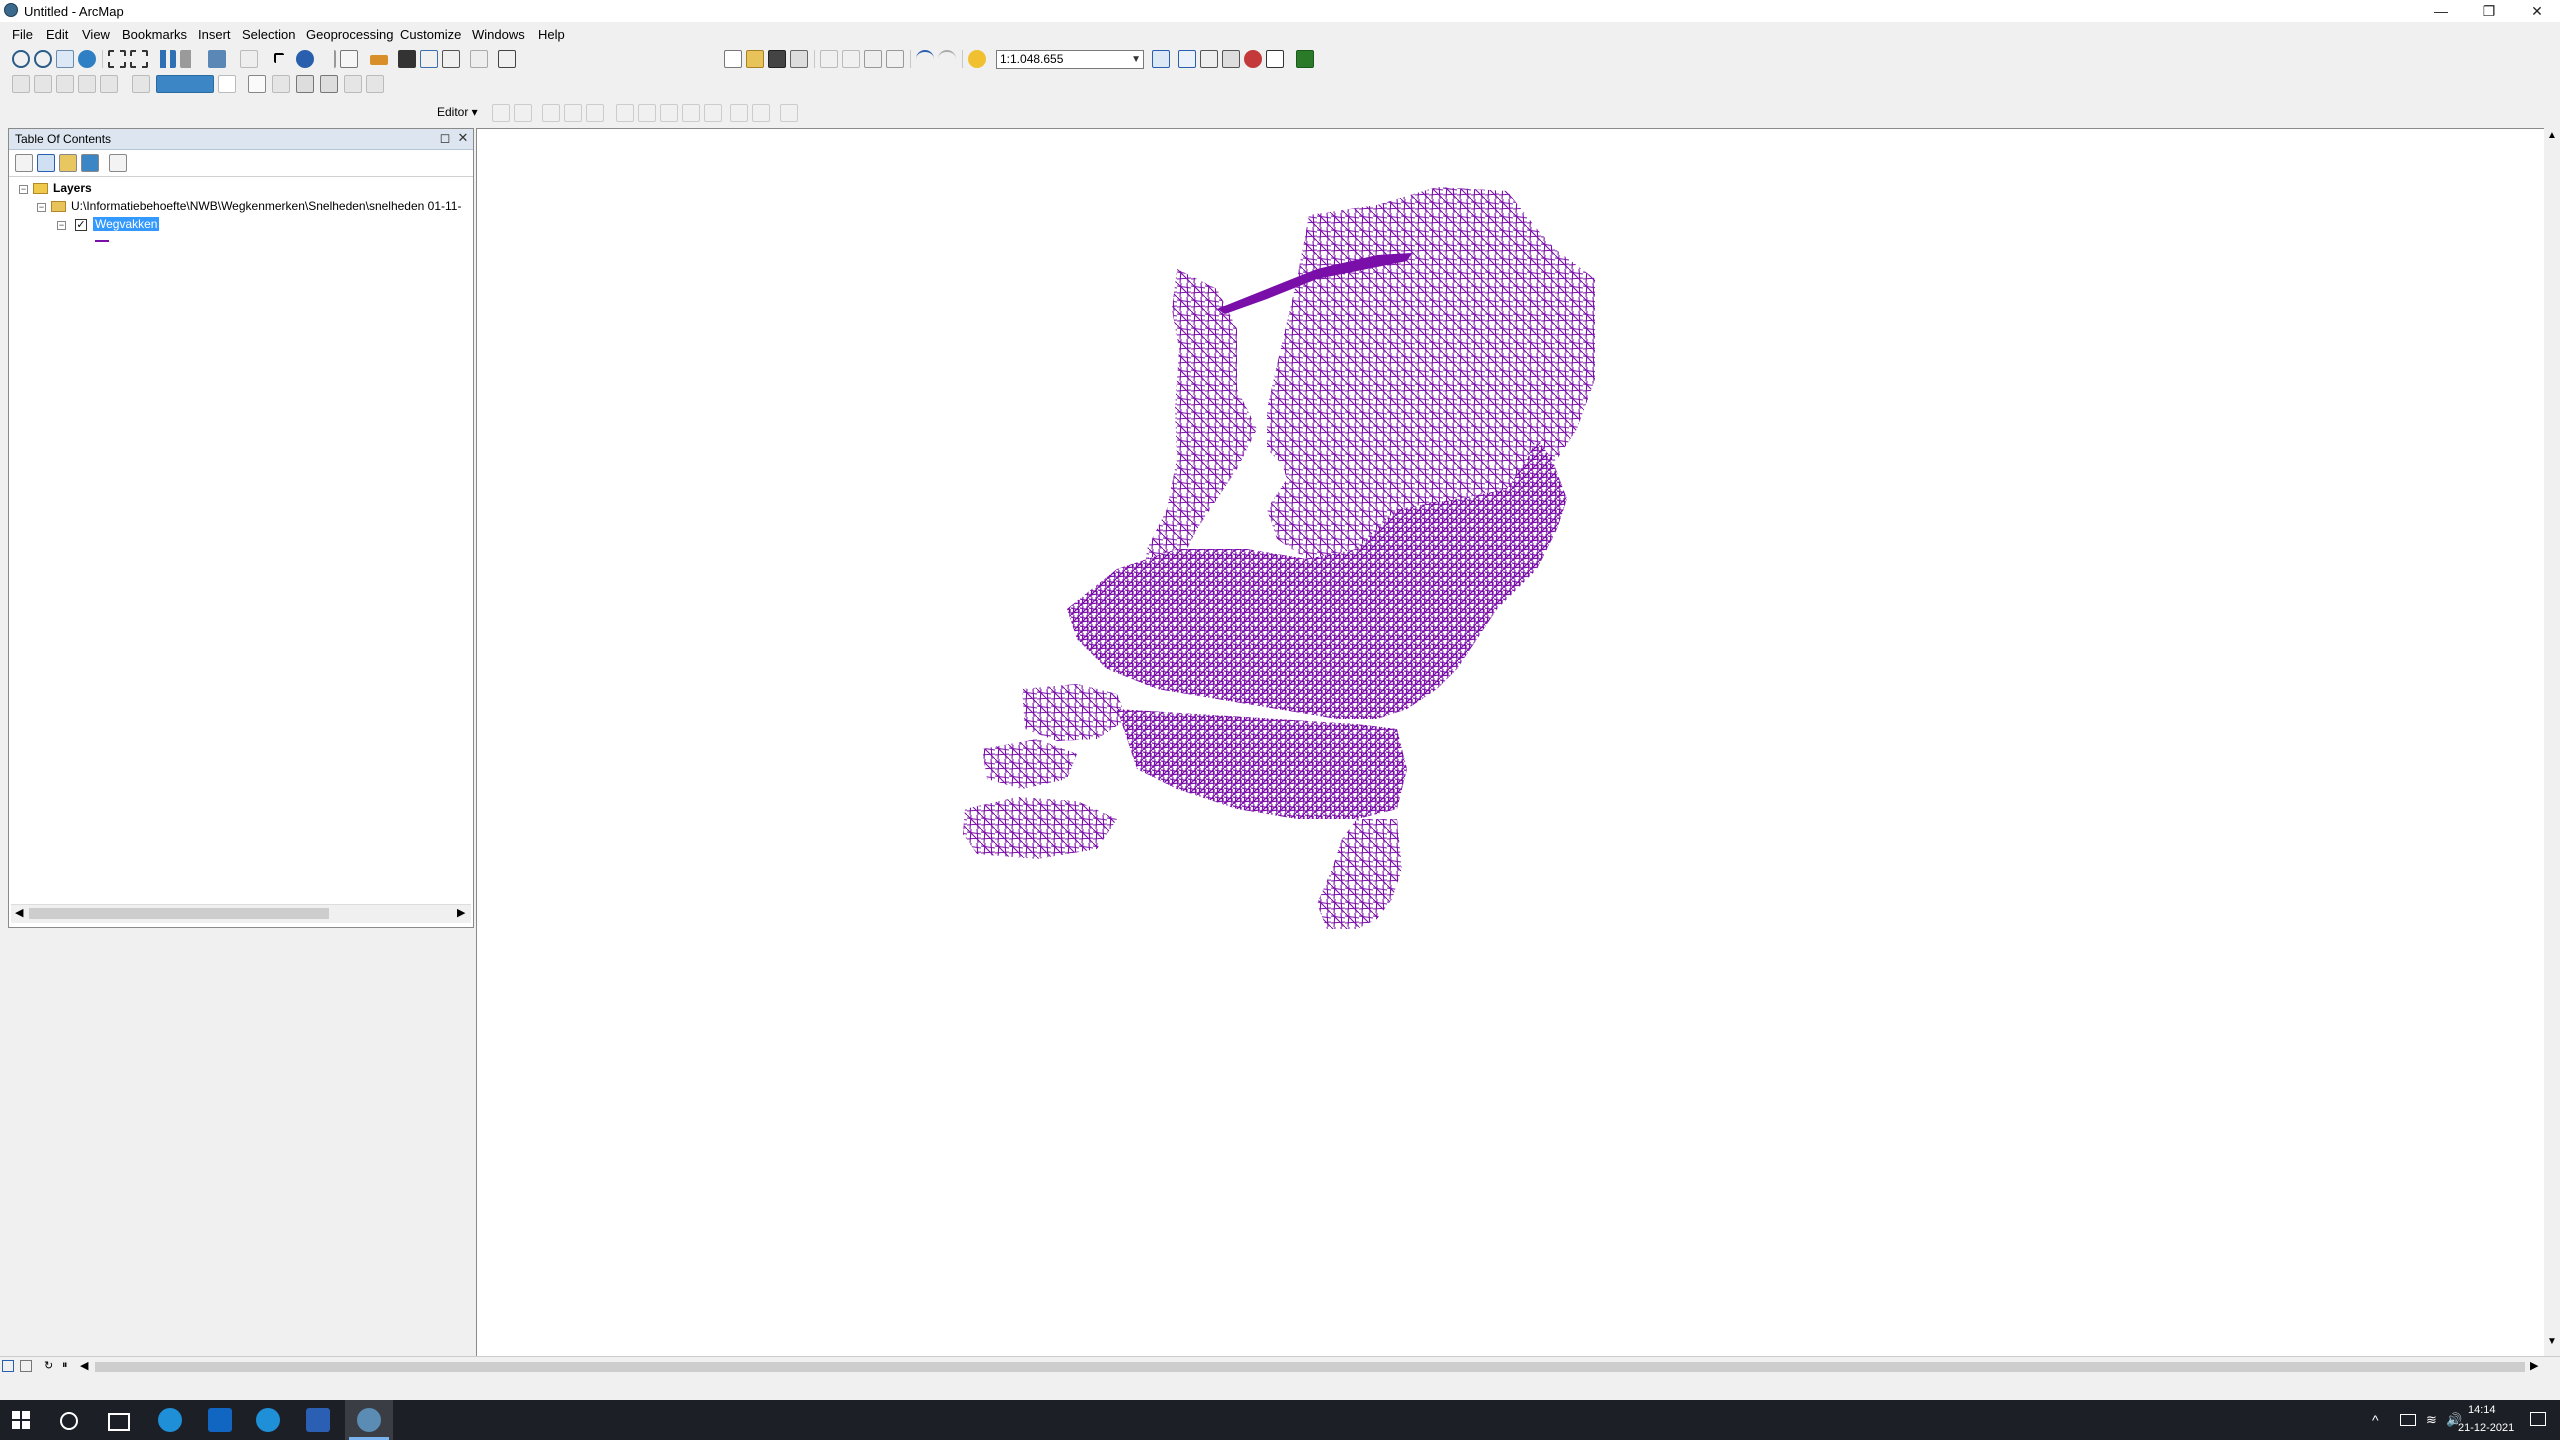 Image resolution: width=2560 pixels, height=1440 pixels. I want to click on menu-insert: Insert, so click(214, 34).